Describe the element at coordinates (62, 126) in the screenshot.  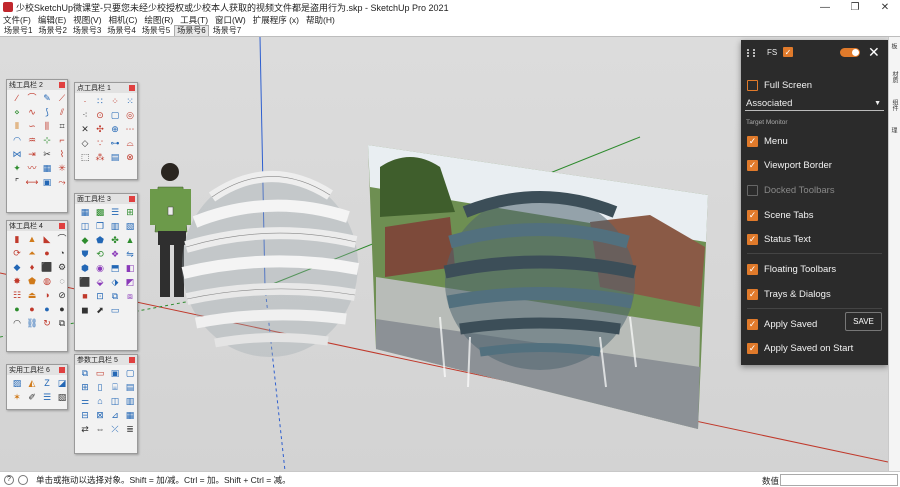
I see `weld-icon: ⌗` at that location.